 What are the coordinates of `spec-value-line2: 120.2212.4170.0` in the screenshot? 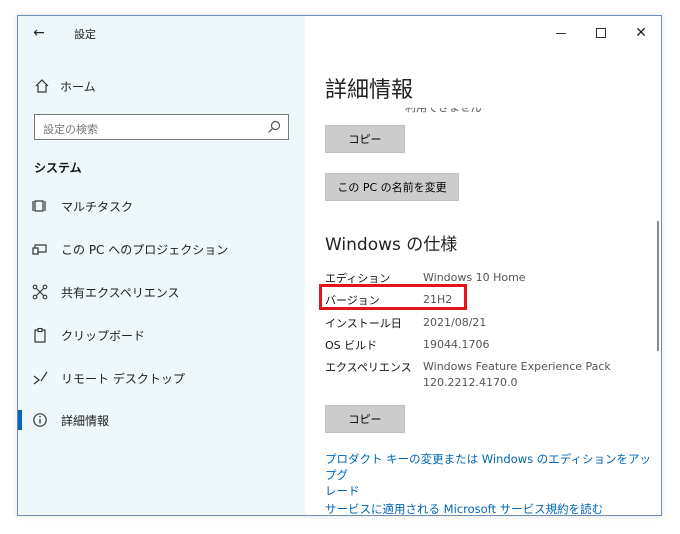 It's located at (470, 382).